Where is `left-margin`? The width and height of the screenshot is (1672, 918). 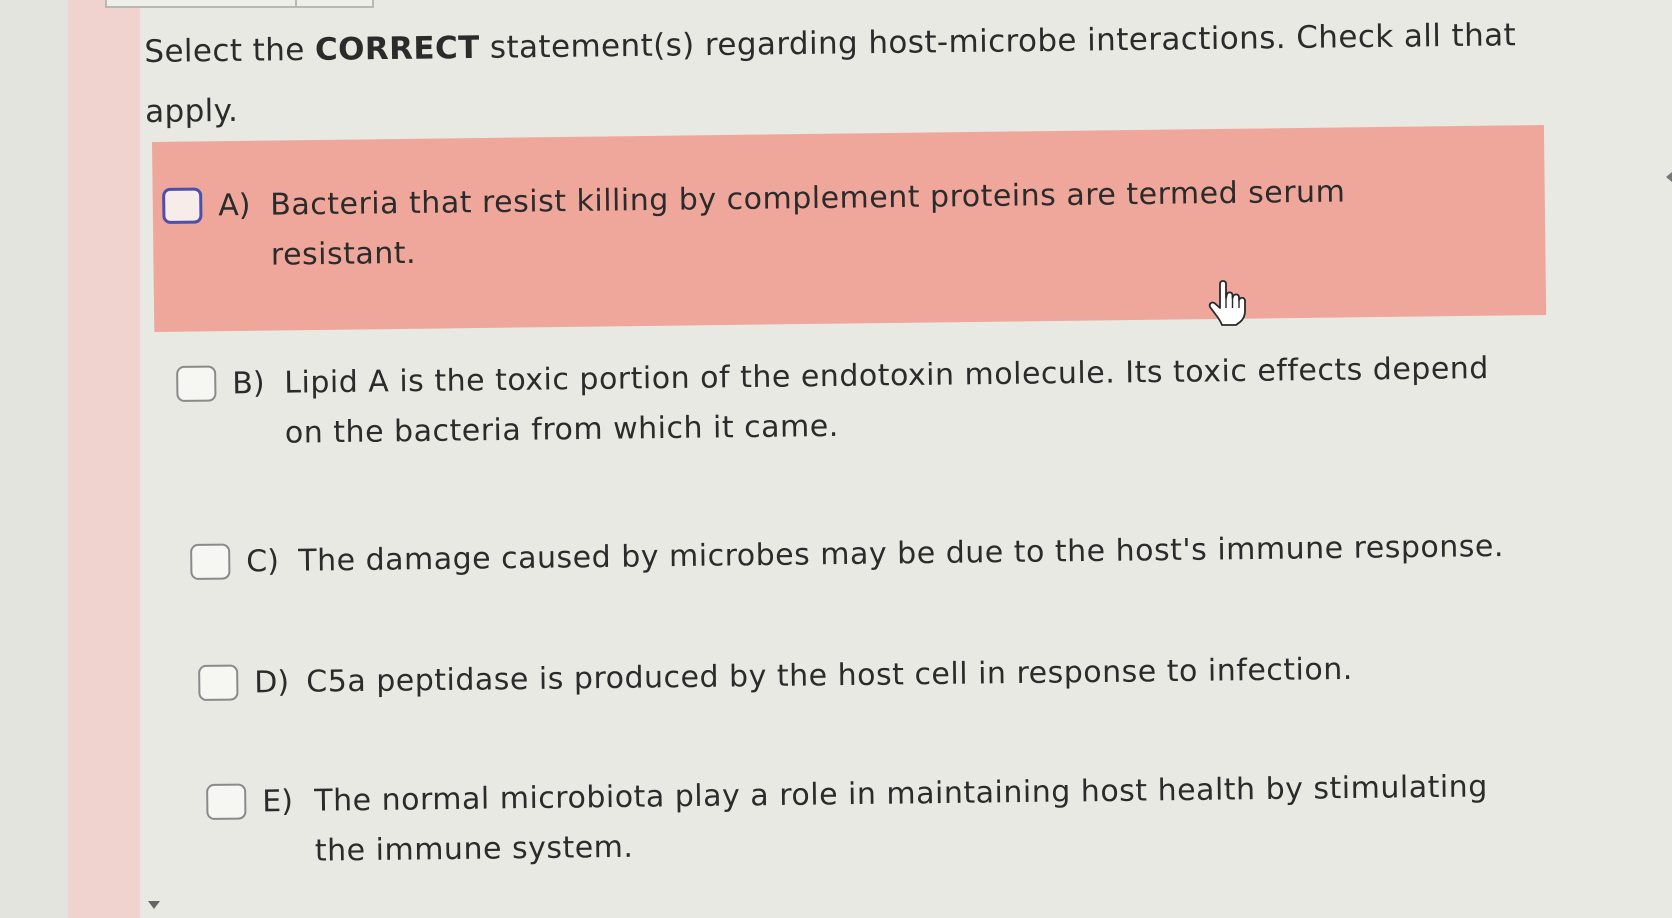
left-margin is located at coordinates (35, 459).